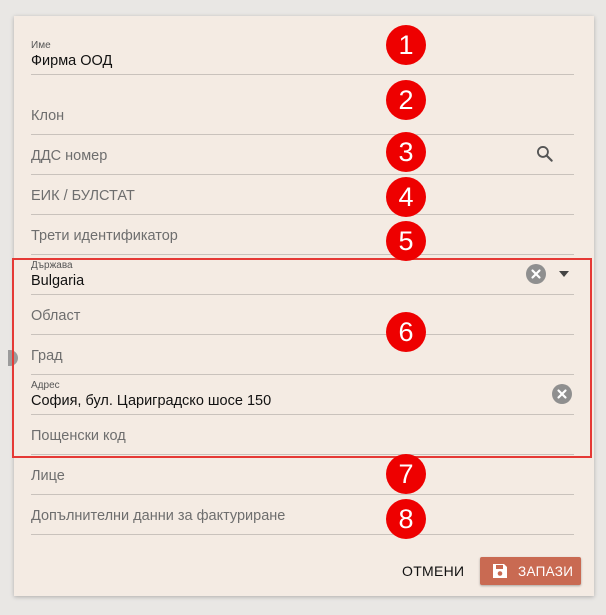 This screenshot has height=615, width=606. Describe the element at coordinates (48, 476) in the screenshot. I see `person-placeholder: Лице` at that location.